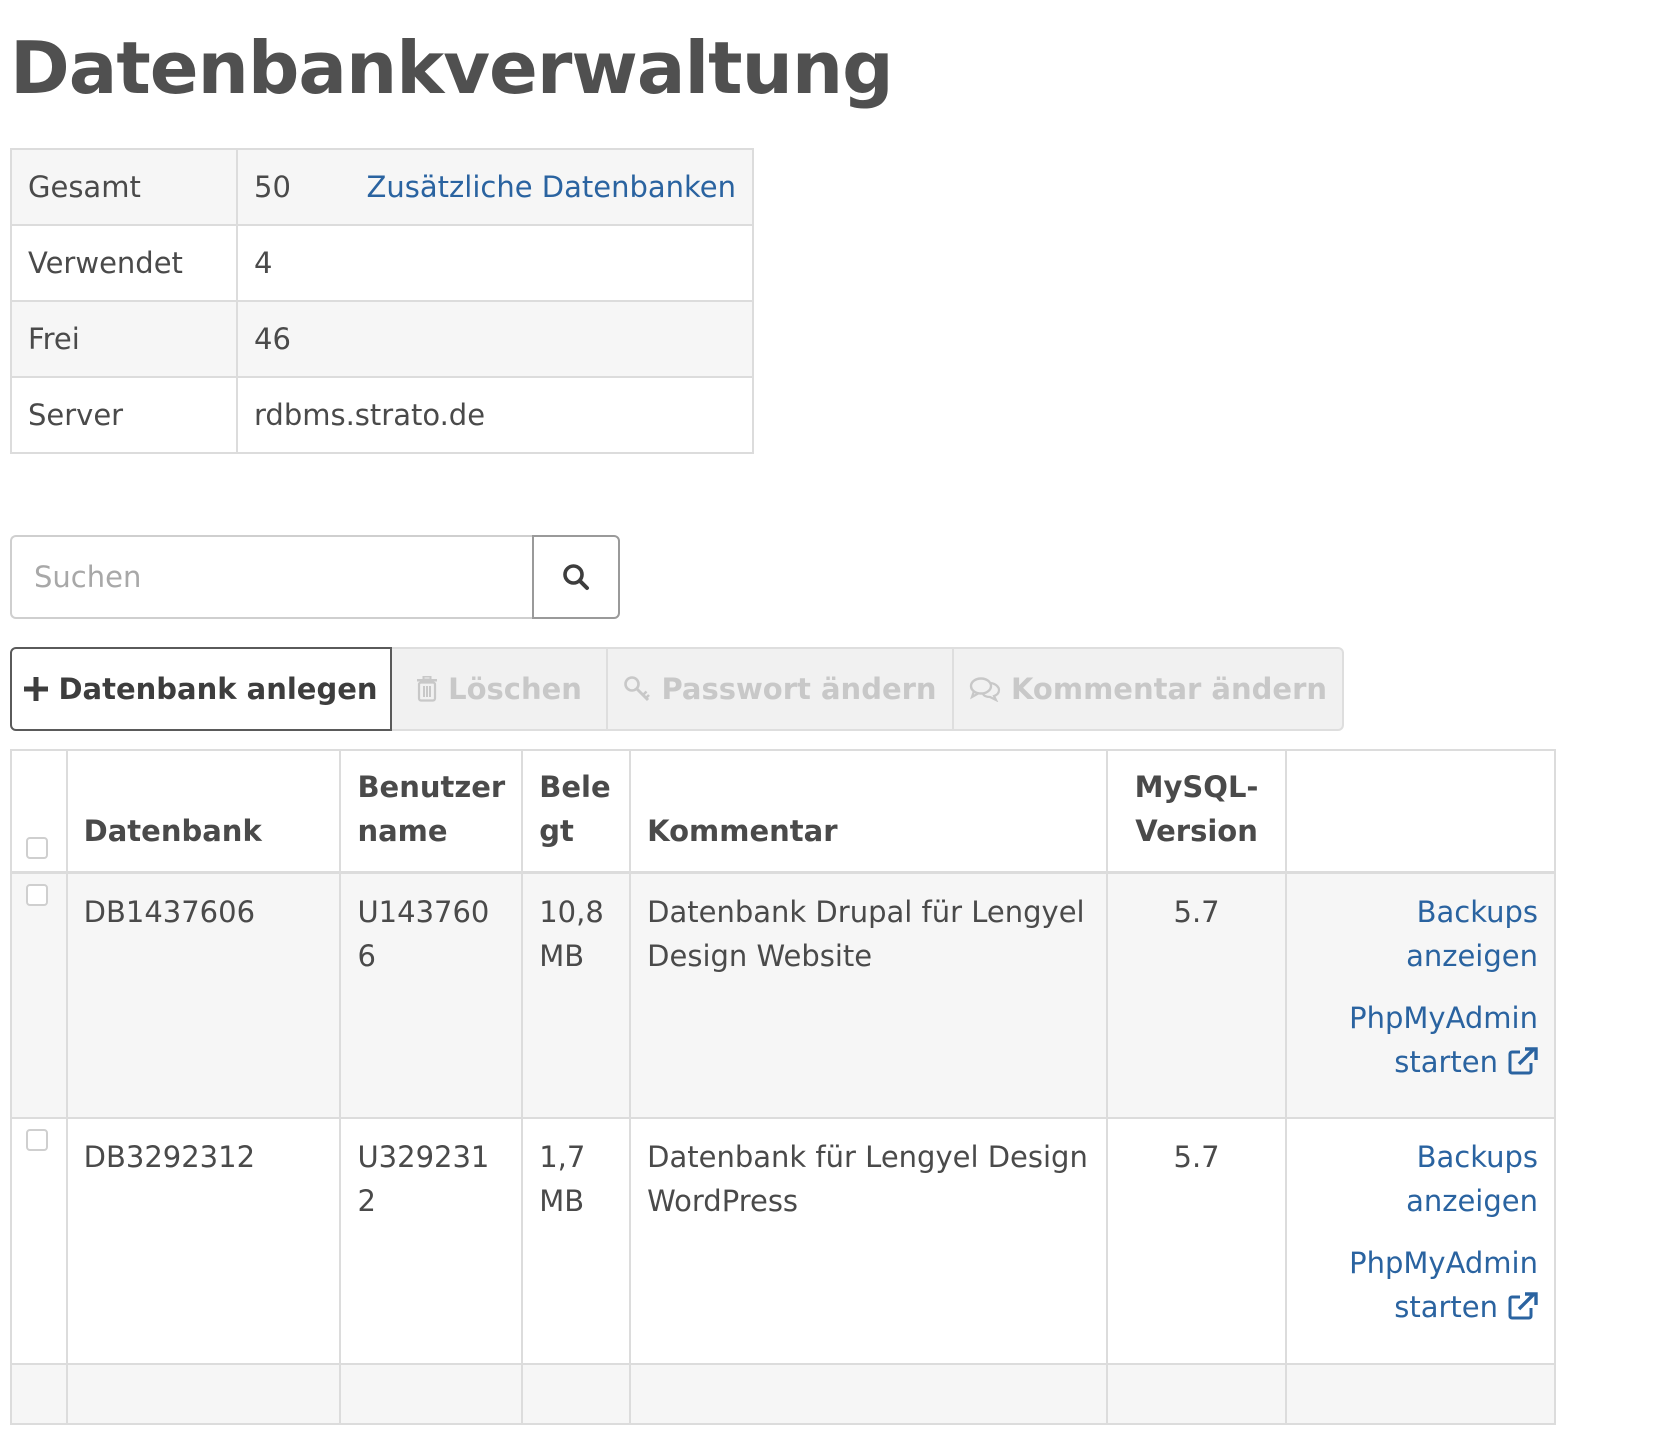  Describe the element at coordinates (366, 955) in the screenshot. I see `username-part: 6` at that location.